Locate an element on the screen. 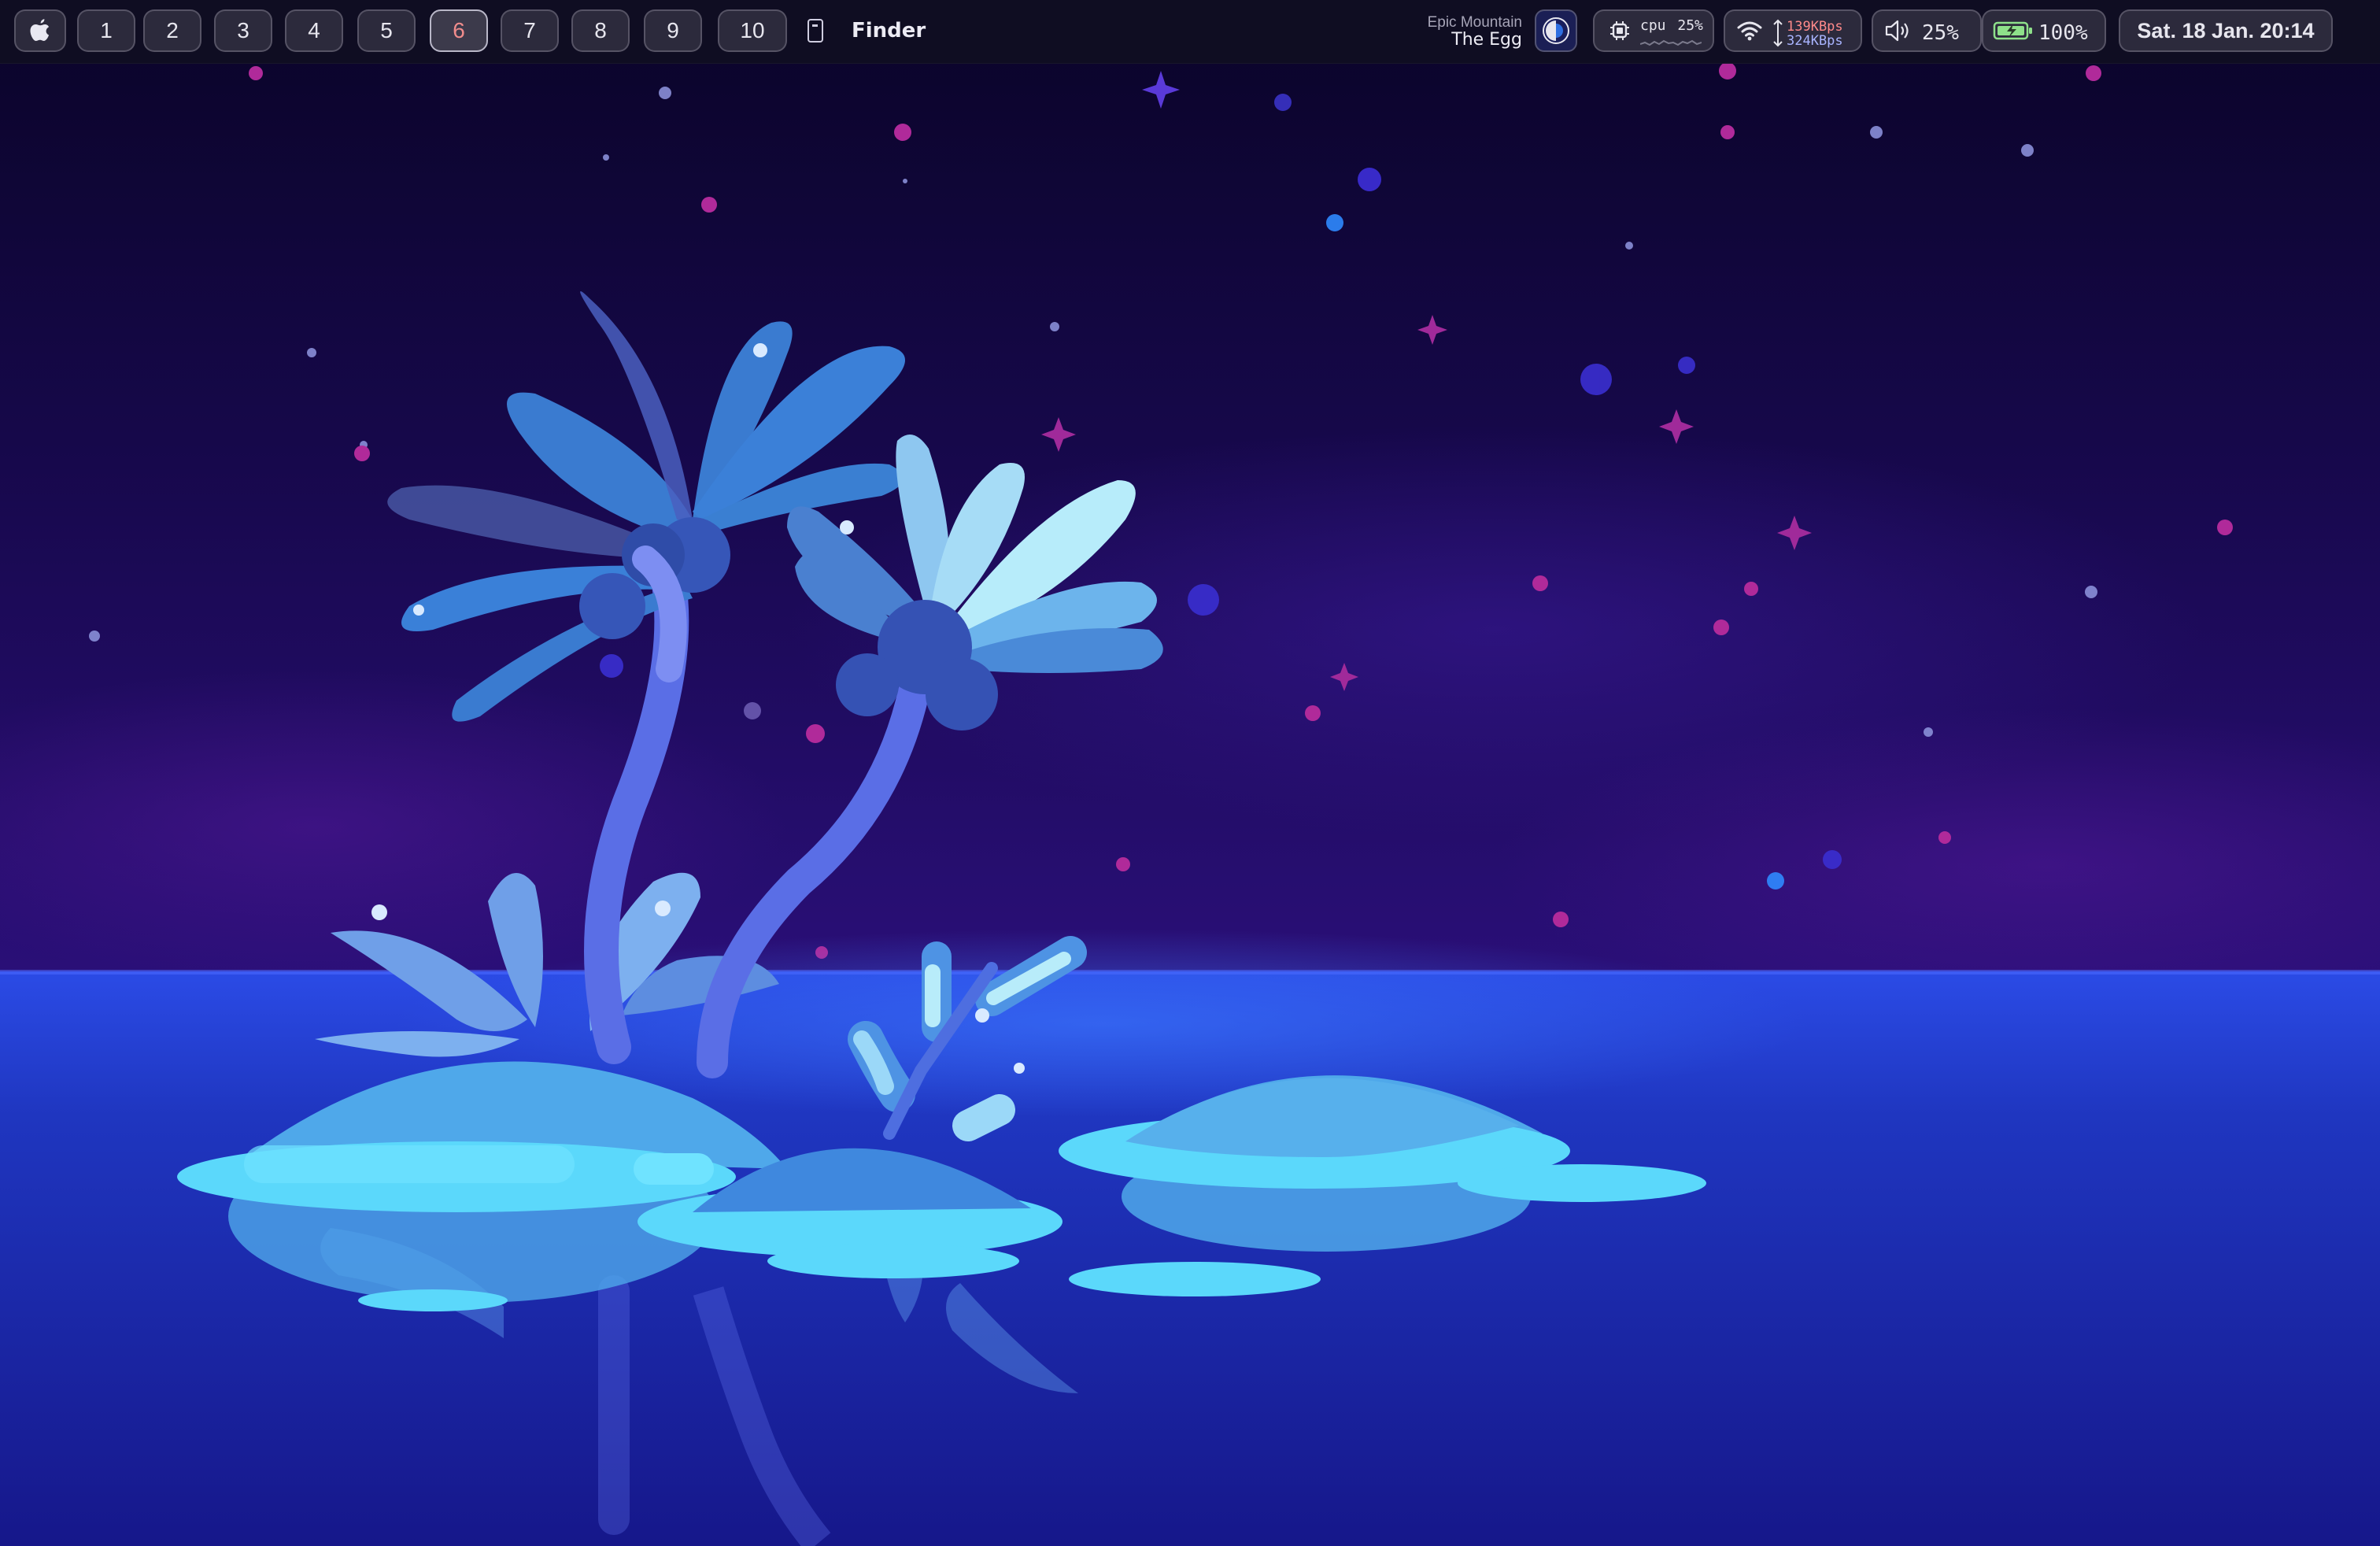  workspace-label: 7 is located at coordinates (529, 30).